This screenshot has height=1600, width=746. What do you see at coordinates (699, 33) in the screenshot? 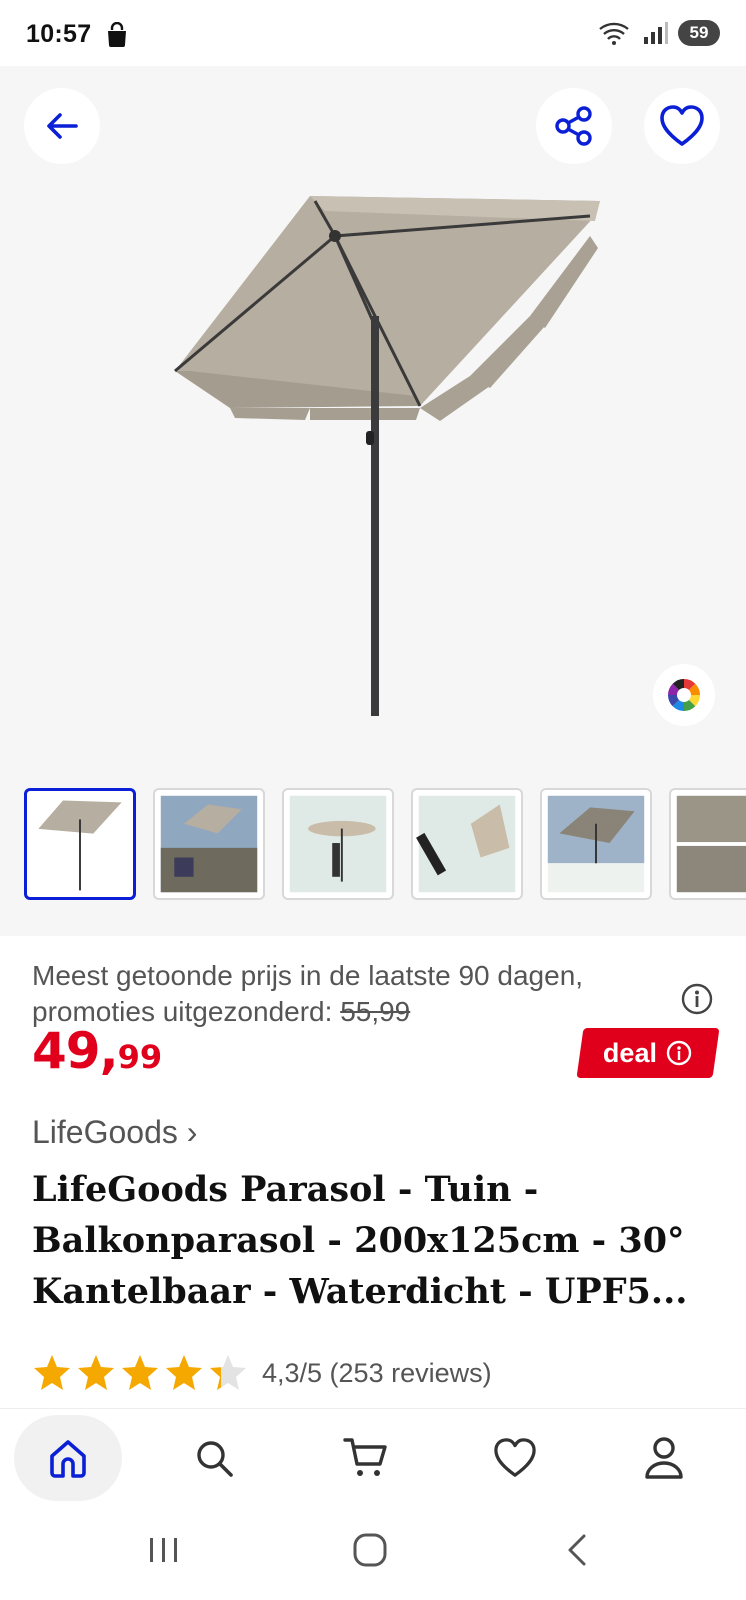
I see `battery-indicator: 59` at bounding box center [699, 33].